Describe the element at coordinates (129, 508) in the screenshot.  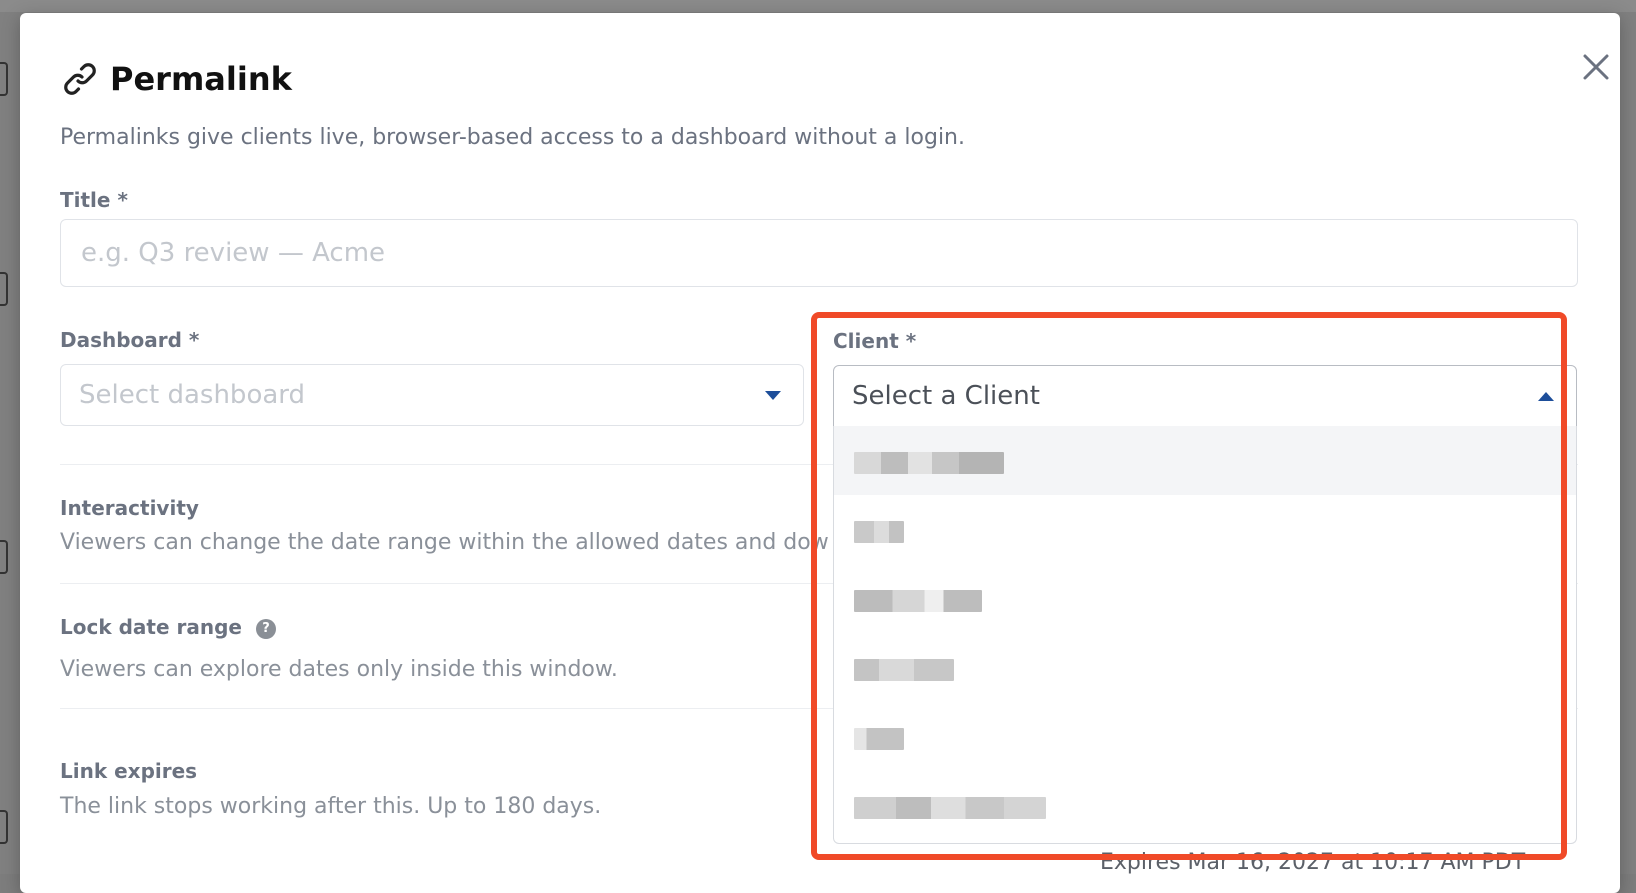
I see `interactivity-title: Interactivity` at that location.